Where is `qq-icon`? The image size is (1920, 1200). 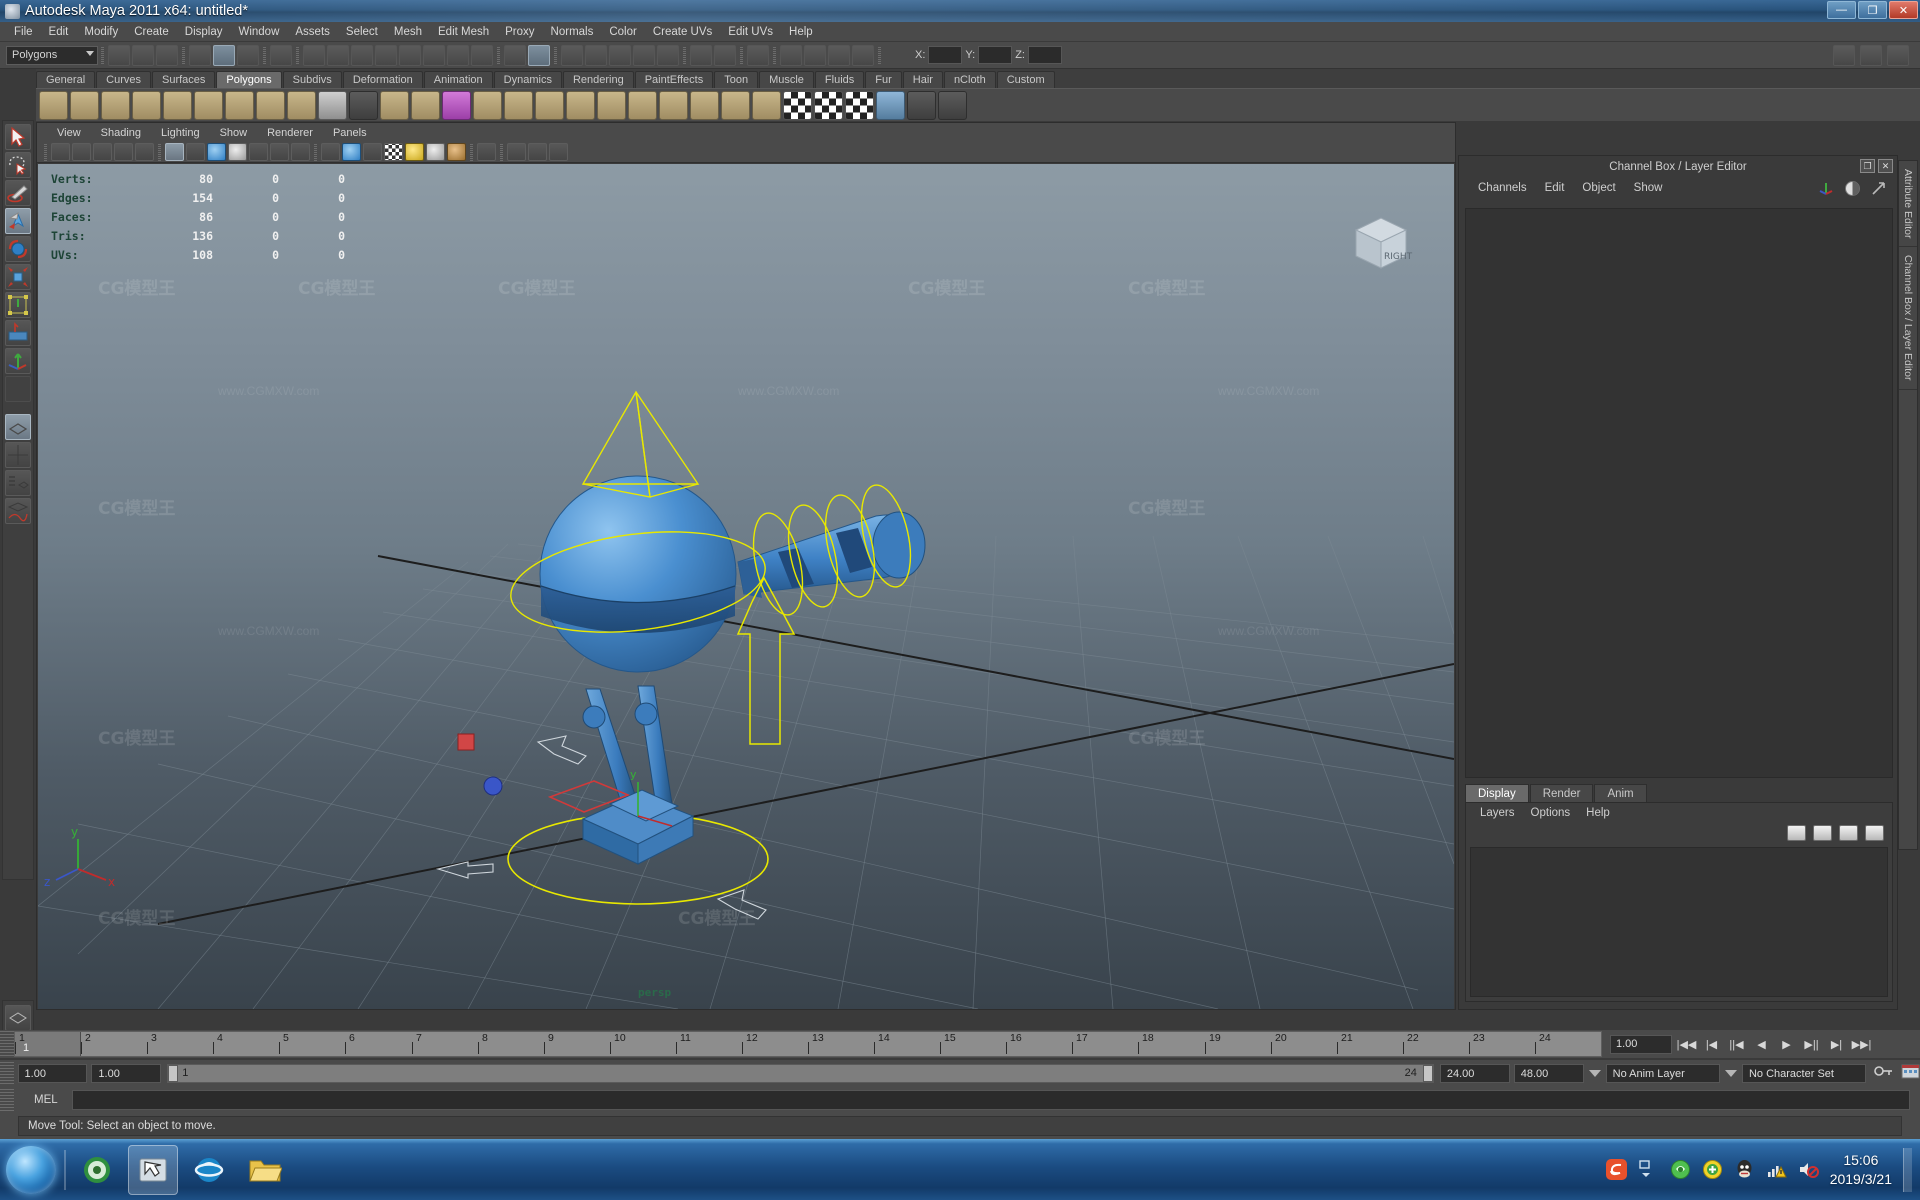 qq-icon is located at coordinates (1744, 1169).